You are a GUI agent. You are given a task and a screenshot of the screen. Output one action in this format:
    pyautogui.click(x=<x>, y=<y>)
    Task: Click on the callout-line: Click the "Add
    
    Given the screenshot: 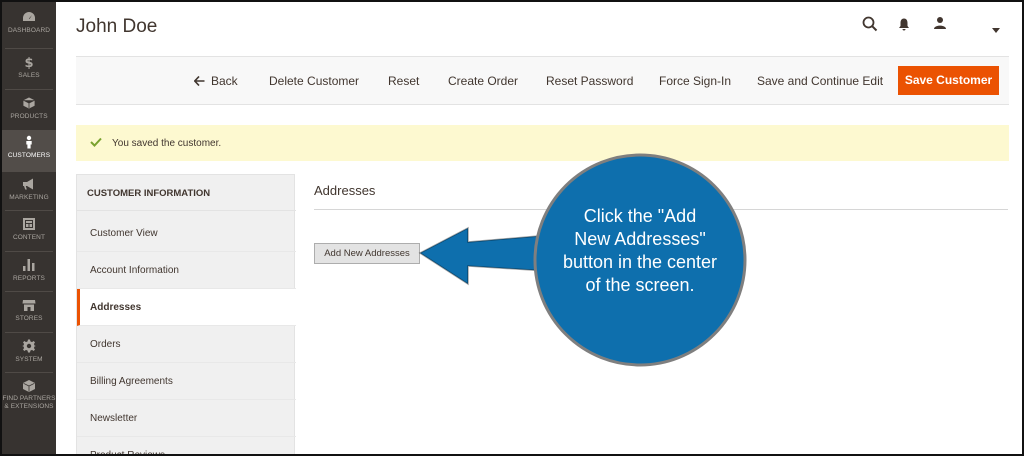 What is the action you would take?
    pyautogui.click(x=640, y=216)
    